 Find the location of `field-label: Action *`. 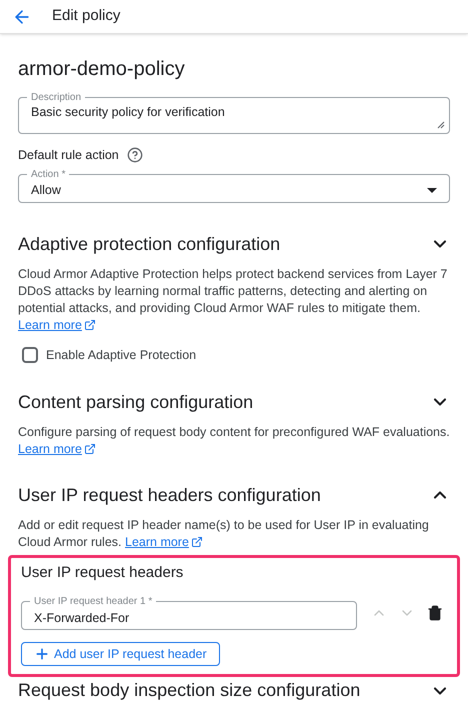

field-label: Action * is located at coordinates (48, 174).